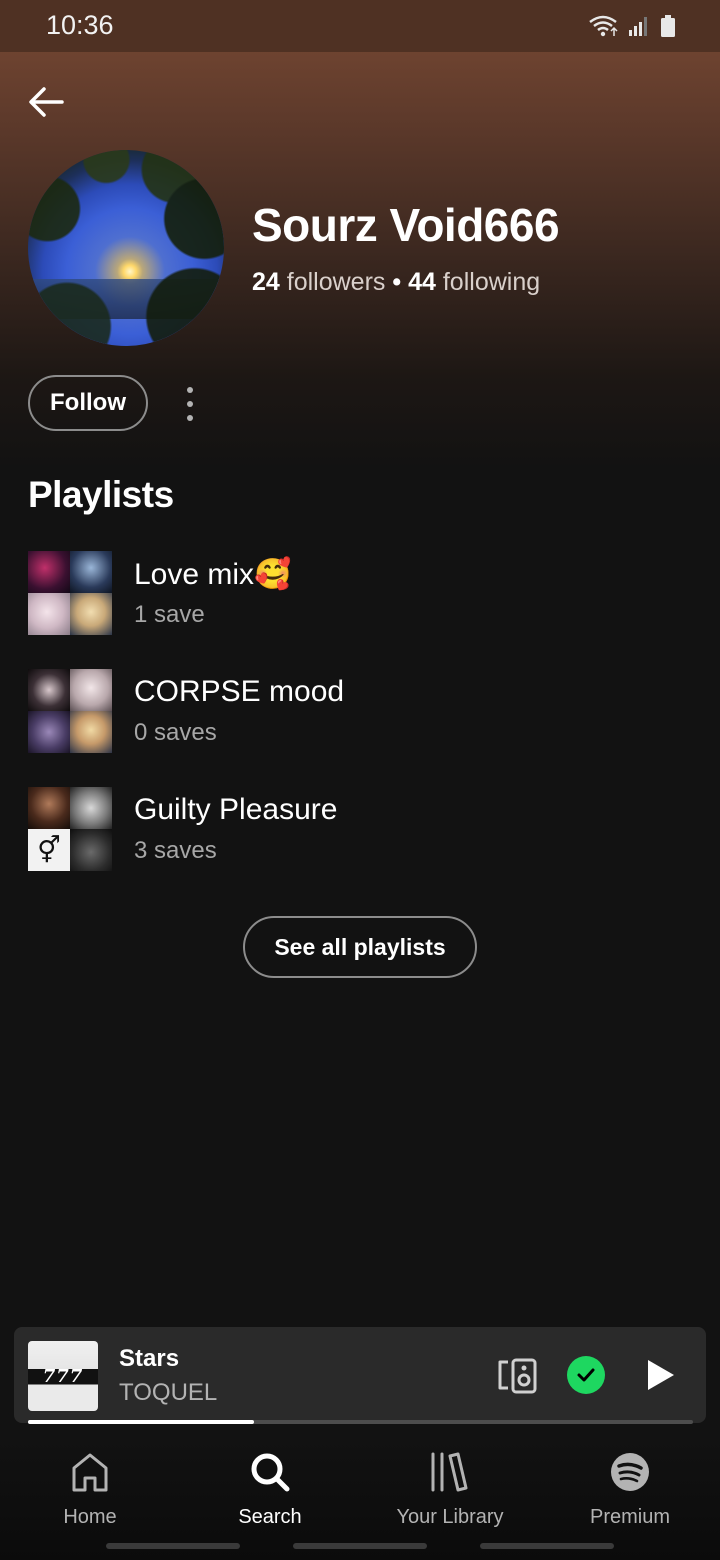 Image resolution: width=720 pixels, height=1560 pixels. Describe the element at coordinates (175, 732) in the screenshot. I see `playlist-saves: 0 saves` at that location.